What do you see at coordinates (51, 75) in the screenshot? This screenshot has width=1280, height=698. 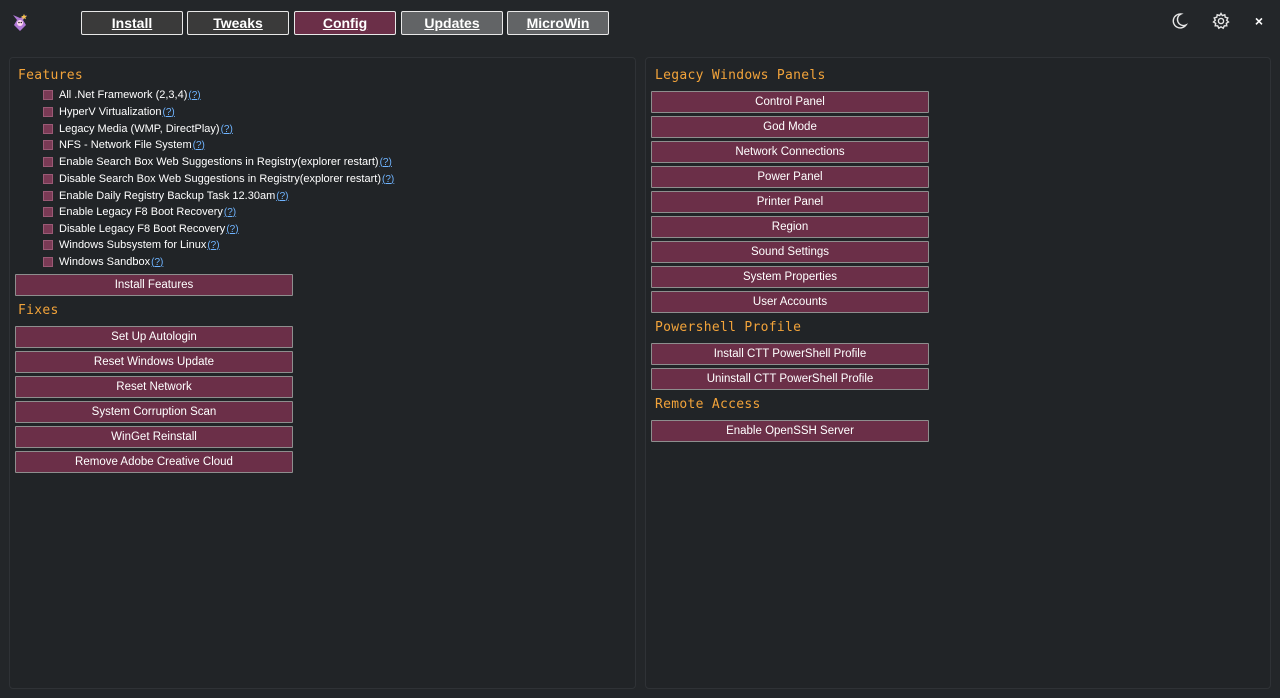 I see `features-title: Features` at bounding box center [51, 75].